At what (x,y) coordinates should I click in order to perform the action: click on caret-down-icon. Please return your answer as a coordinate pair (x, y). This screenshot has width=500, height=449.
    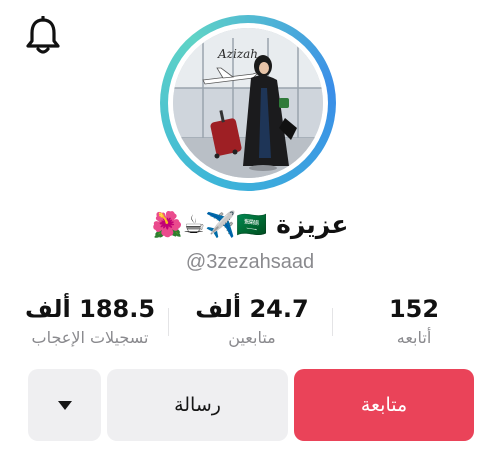
    Looking at the image, I should click on (64, 405).